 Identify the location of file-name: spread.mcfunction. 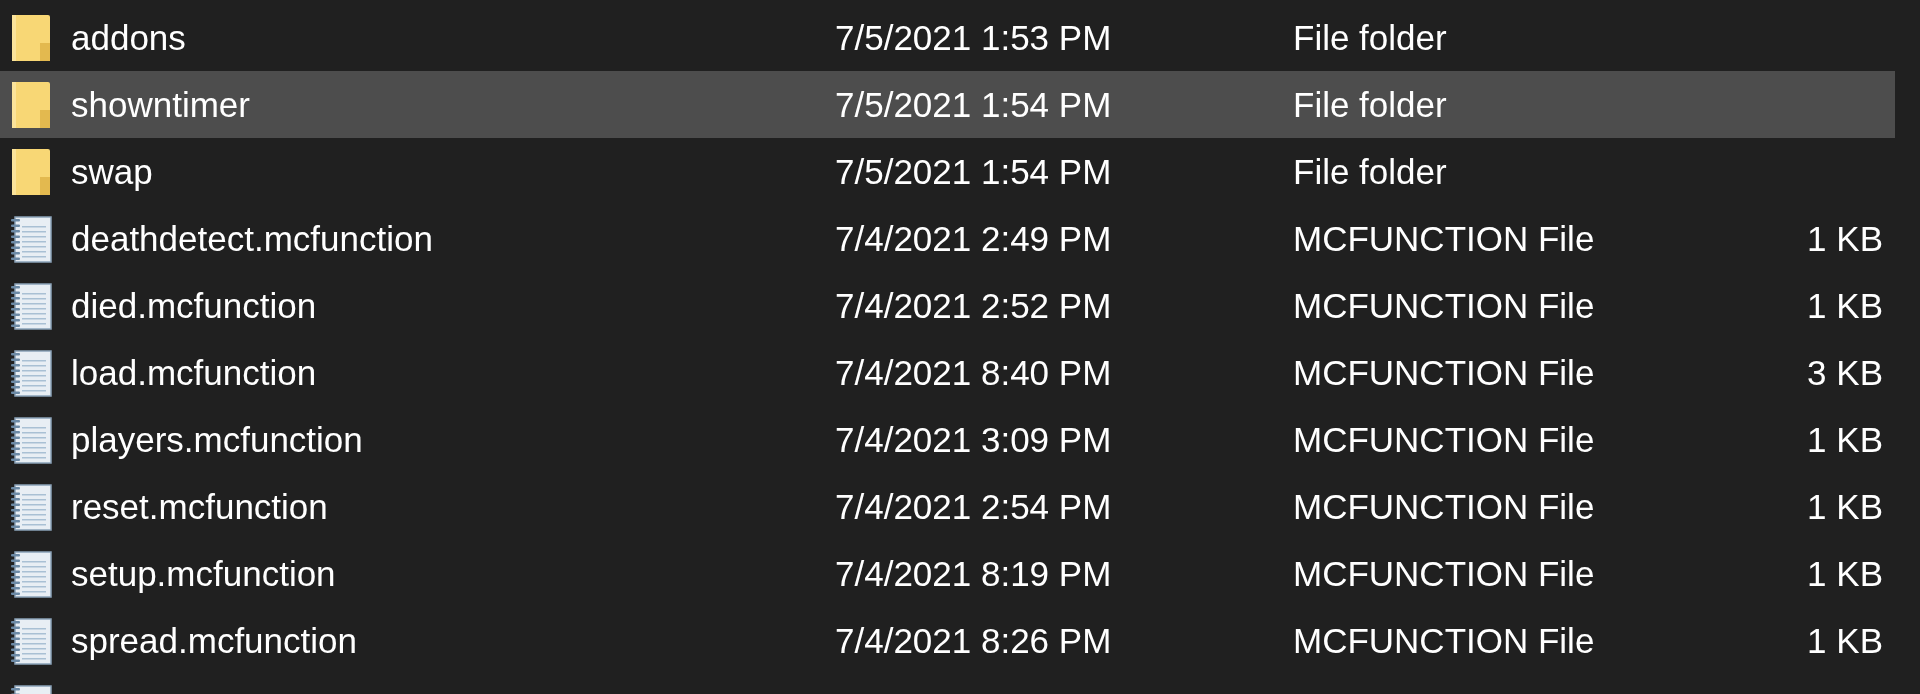
(214, 640).